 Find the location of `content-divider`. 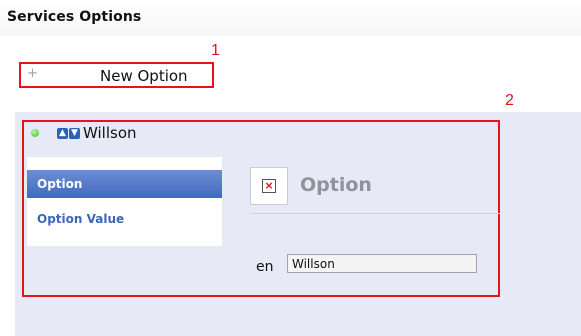

content-divider is located at coordinates (375, 213).